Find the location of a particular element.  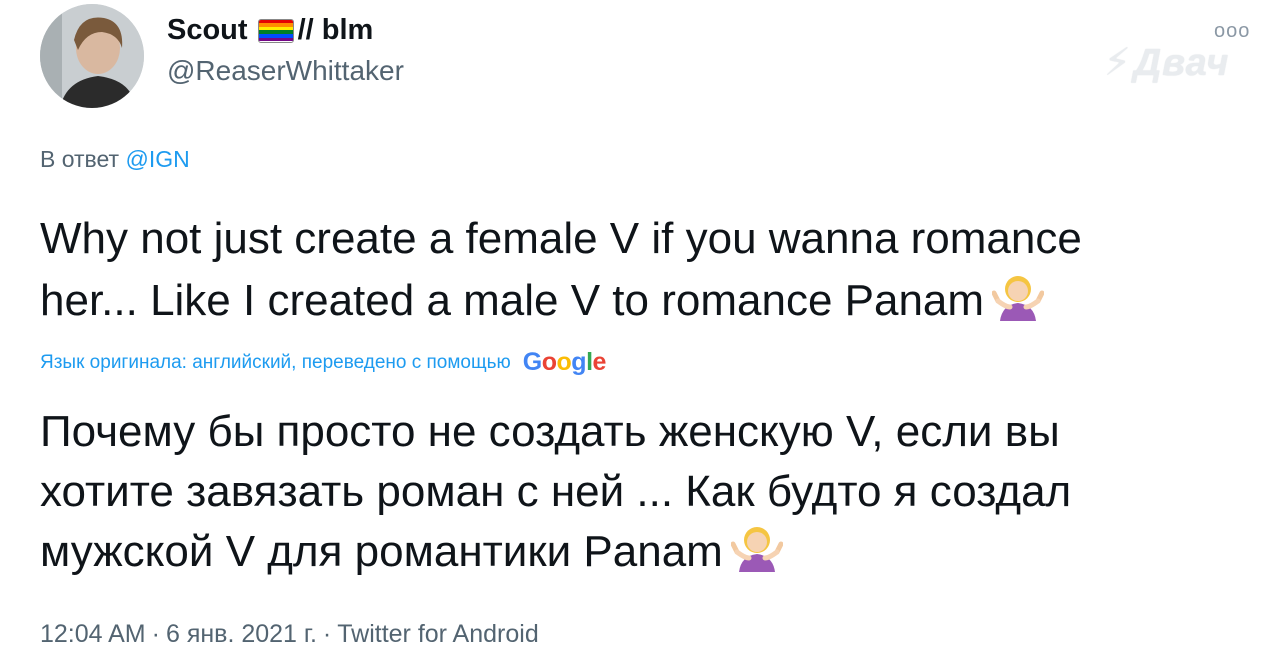

reply-context: В ответ @IGN is located at coordinates (115, 159).